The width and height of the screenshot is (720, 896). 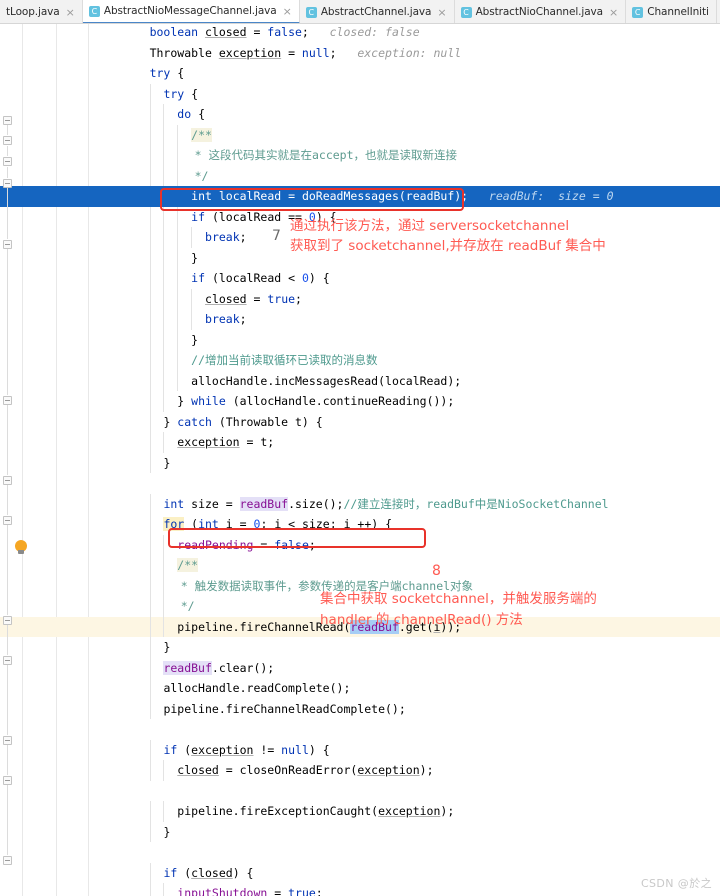 I want to click on annotation-note-1-line-2: 获取到了 socketchannel,并存放在 readBuf 集合中, so click(x=448, y=246).